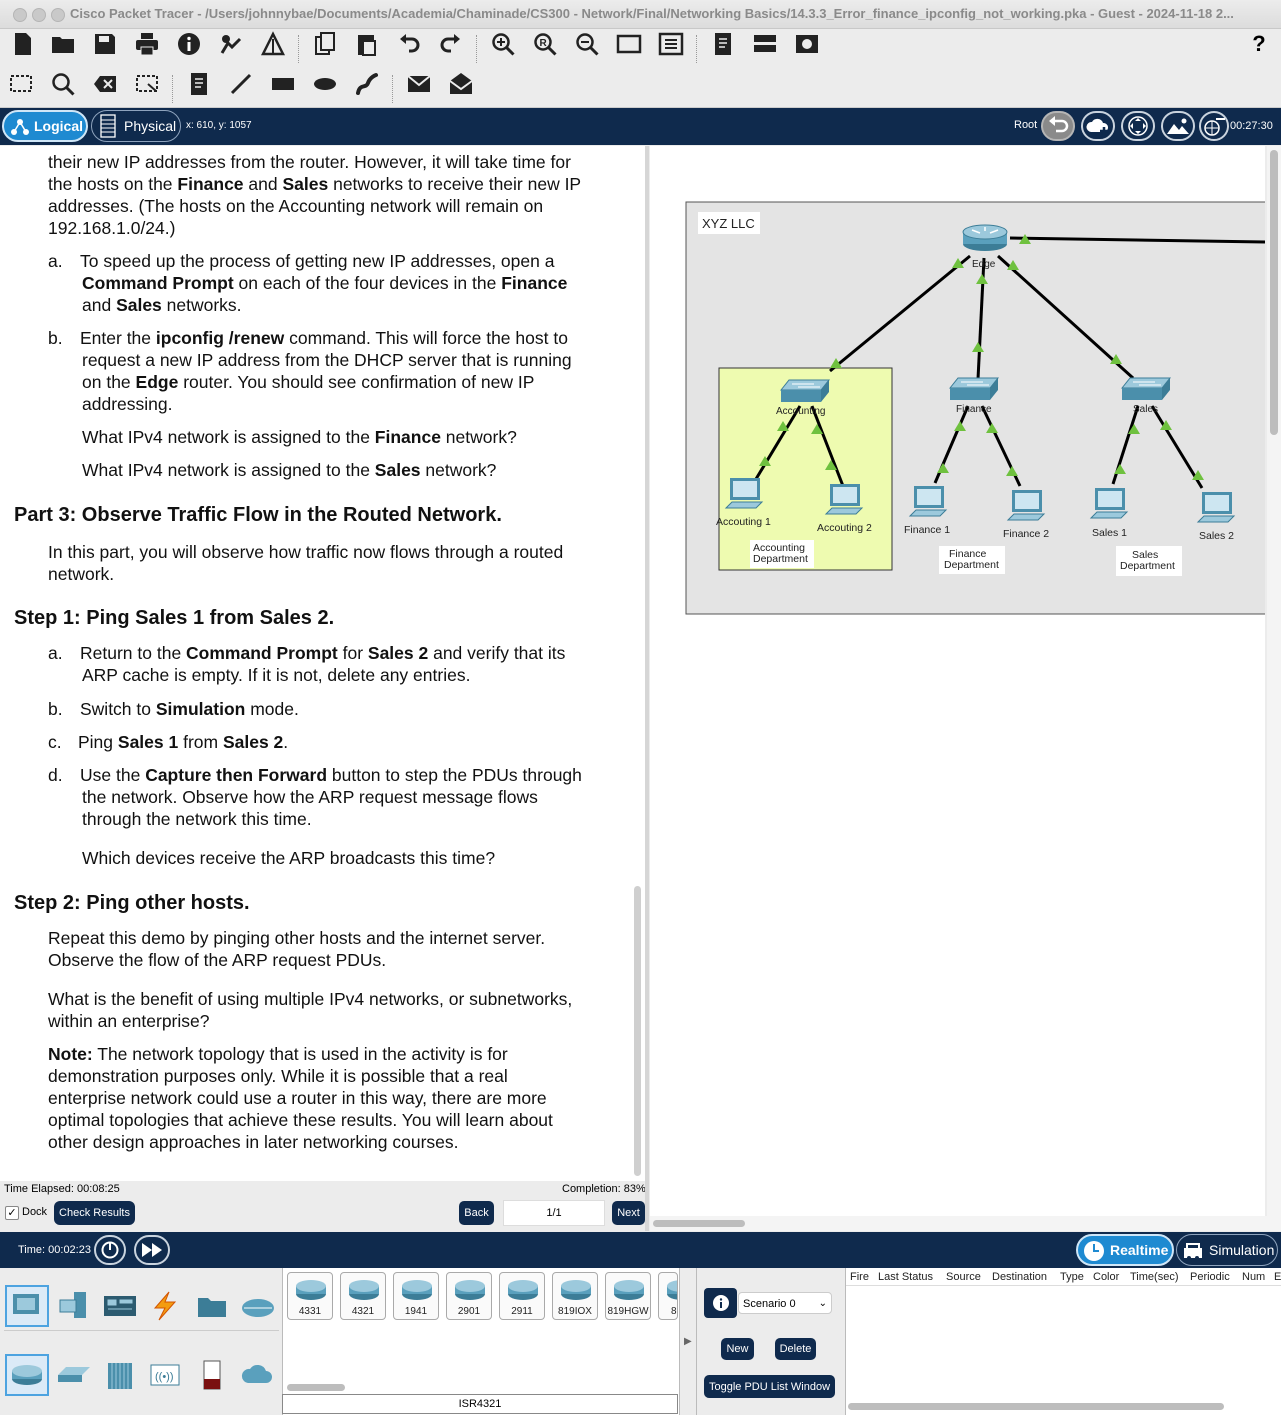  Describe the element at coordinates (637, 1031) in the screenshot. I see `instructions-scrollbar` at that location.